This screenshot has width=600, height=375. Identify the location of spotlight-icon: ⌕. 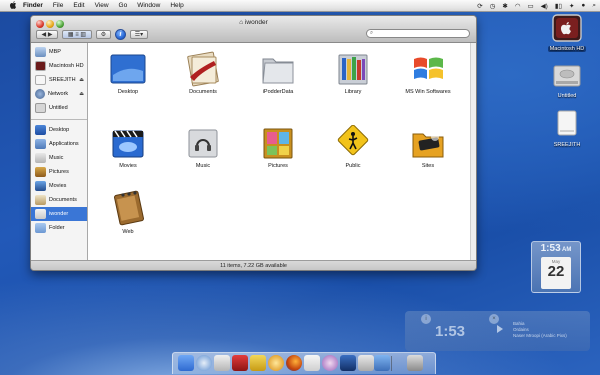
(594, 6).